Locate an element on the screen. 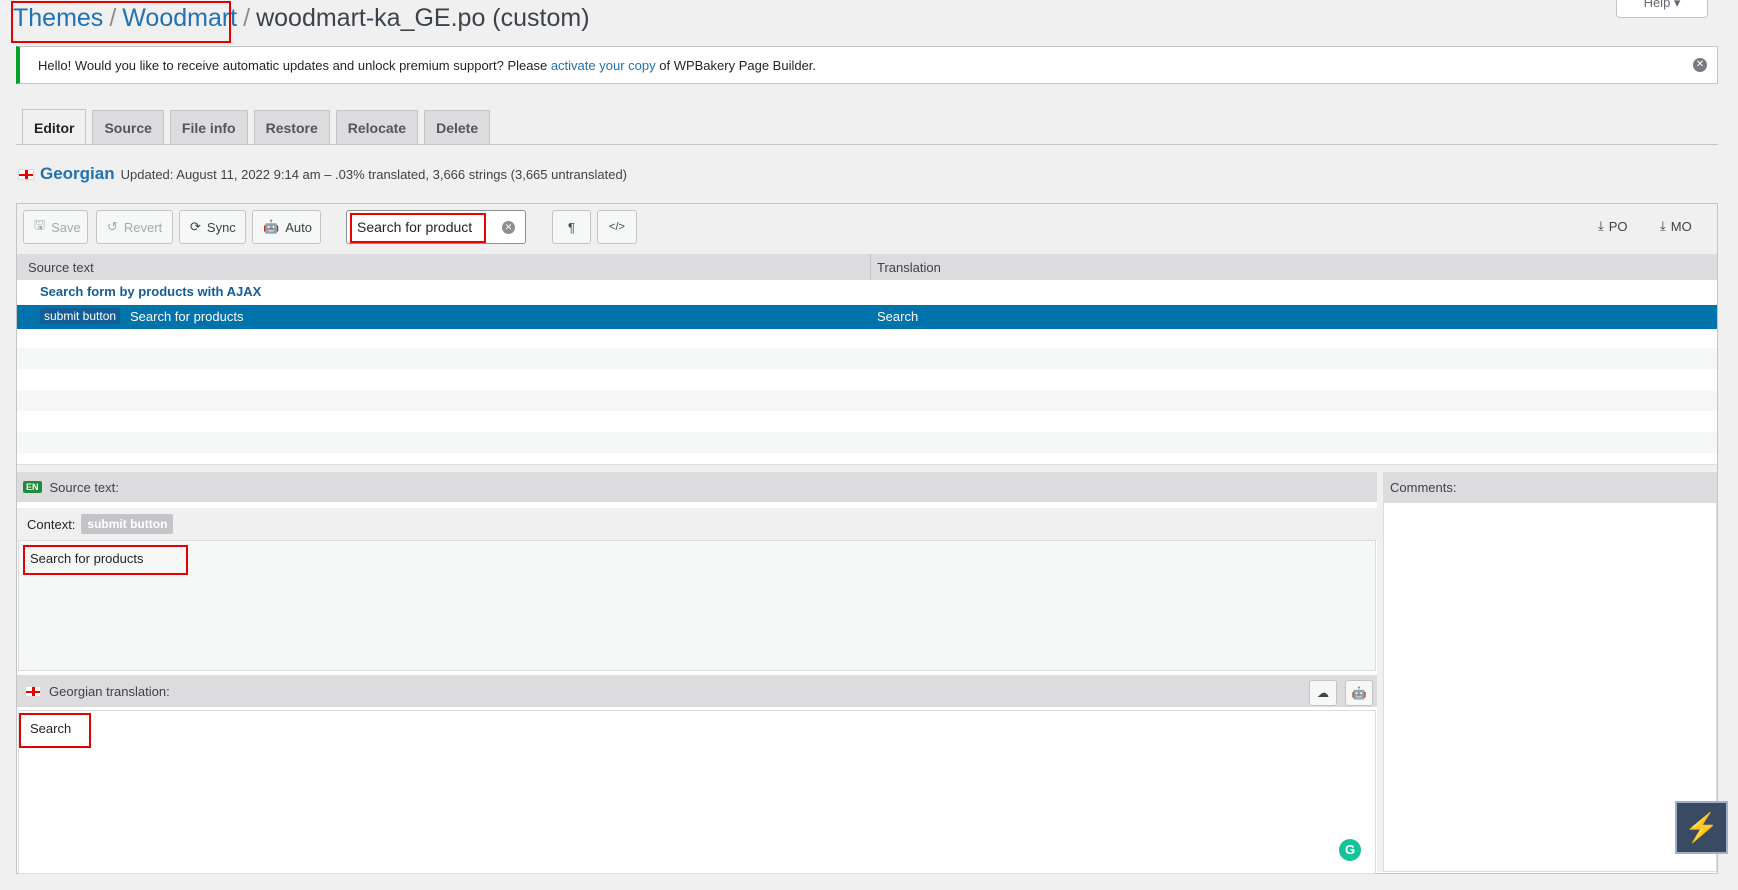 Image resolution: width=1738 pixels, height=890 pixels. download-po-button: ⤓ PO is located at coordinates (1613, 226).